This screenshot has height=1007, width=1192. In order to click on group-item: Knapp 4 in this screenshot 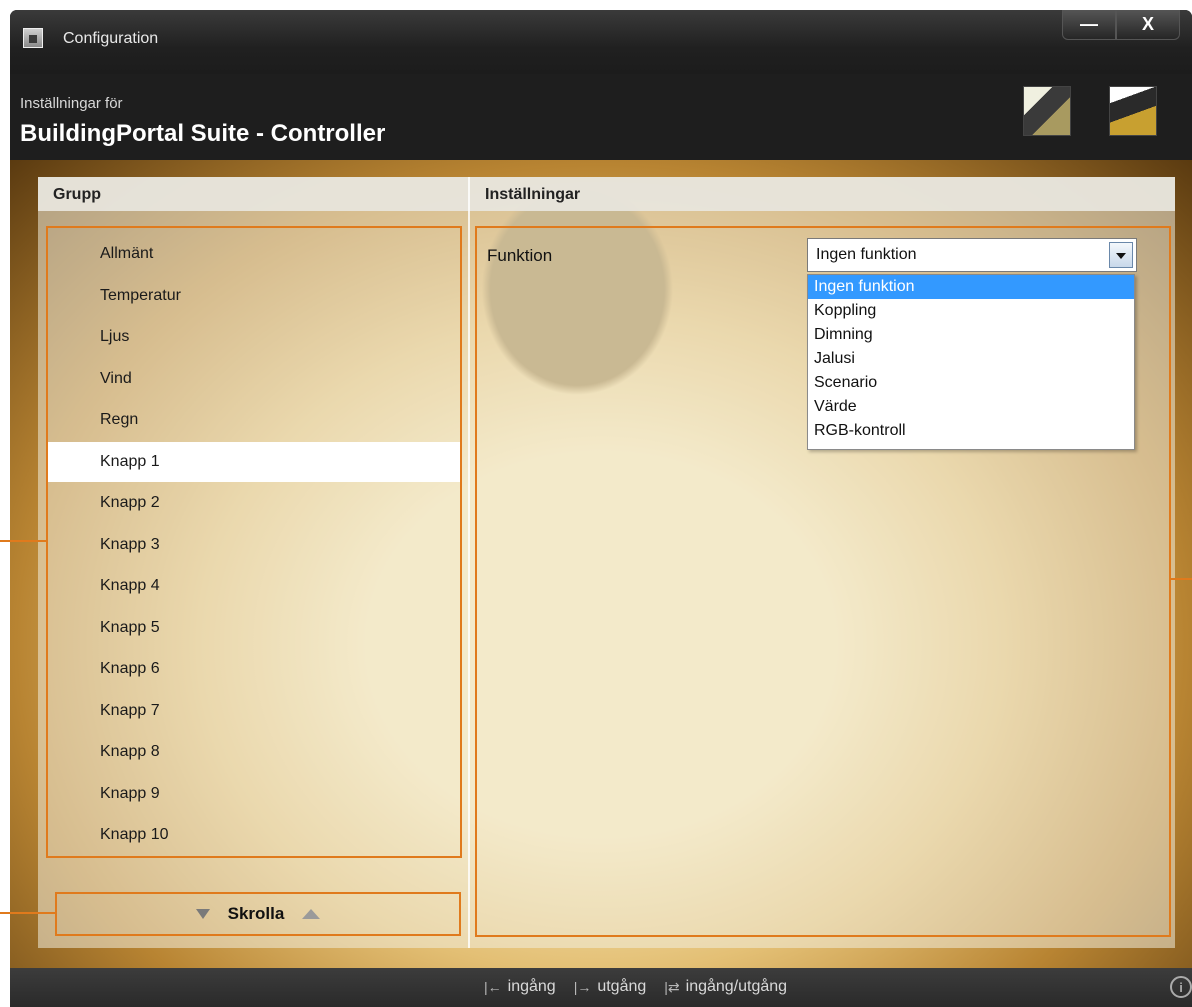, I will do `click(254, 586)`.